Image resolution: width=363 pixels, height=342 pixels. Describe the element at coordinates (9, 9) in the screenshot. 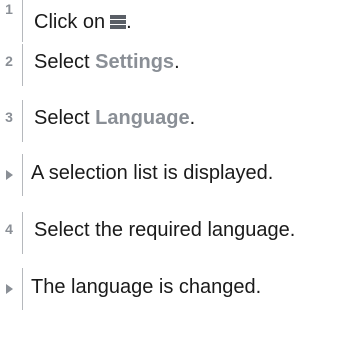

I see `step-number: 1` at that location.